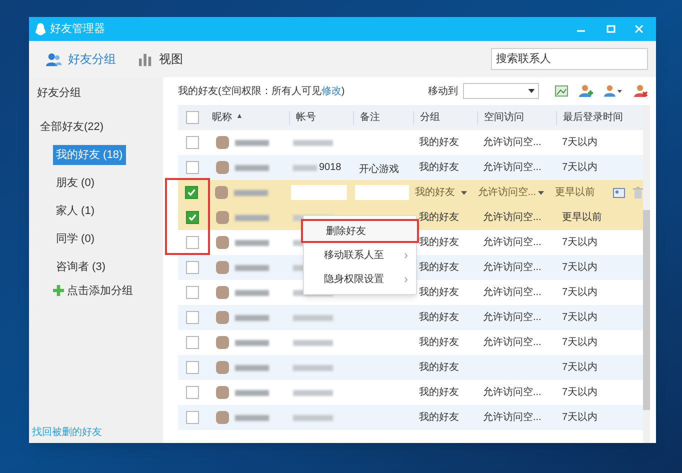 The image size is (682, 473). I want to click on account-text: 9018, so click(330, 168).